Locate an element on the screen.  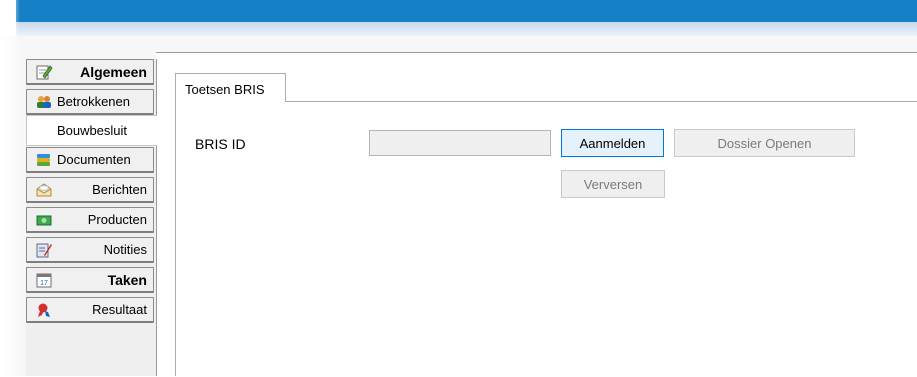
title-bar is located at coordinates (466, 11).